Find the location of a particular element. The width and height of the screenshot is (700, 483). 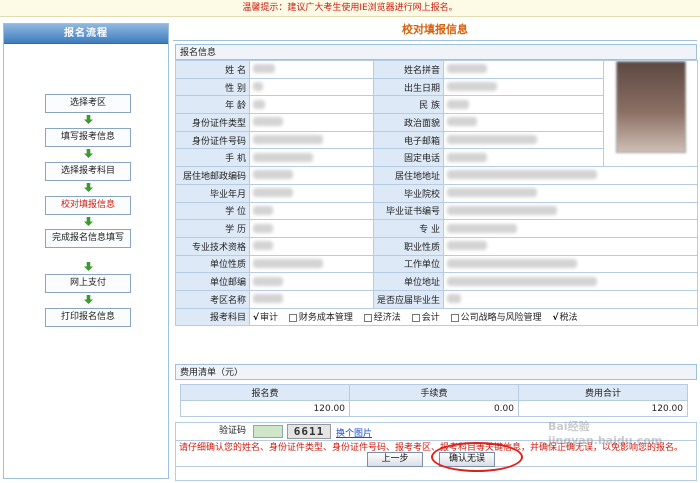

label-birth-date: 出生日期 is located at coordinates (408, 87).